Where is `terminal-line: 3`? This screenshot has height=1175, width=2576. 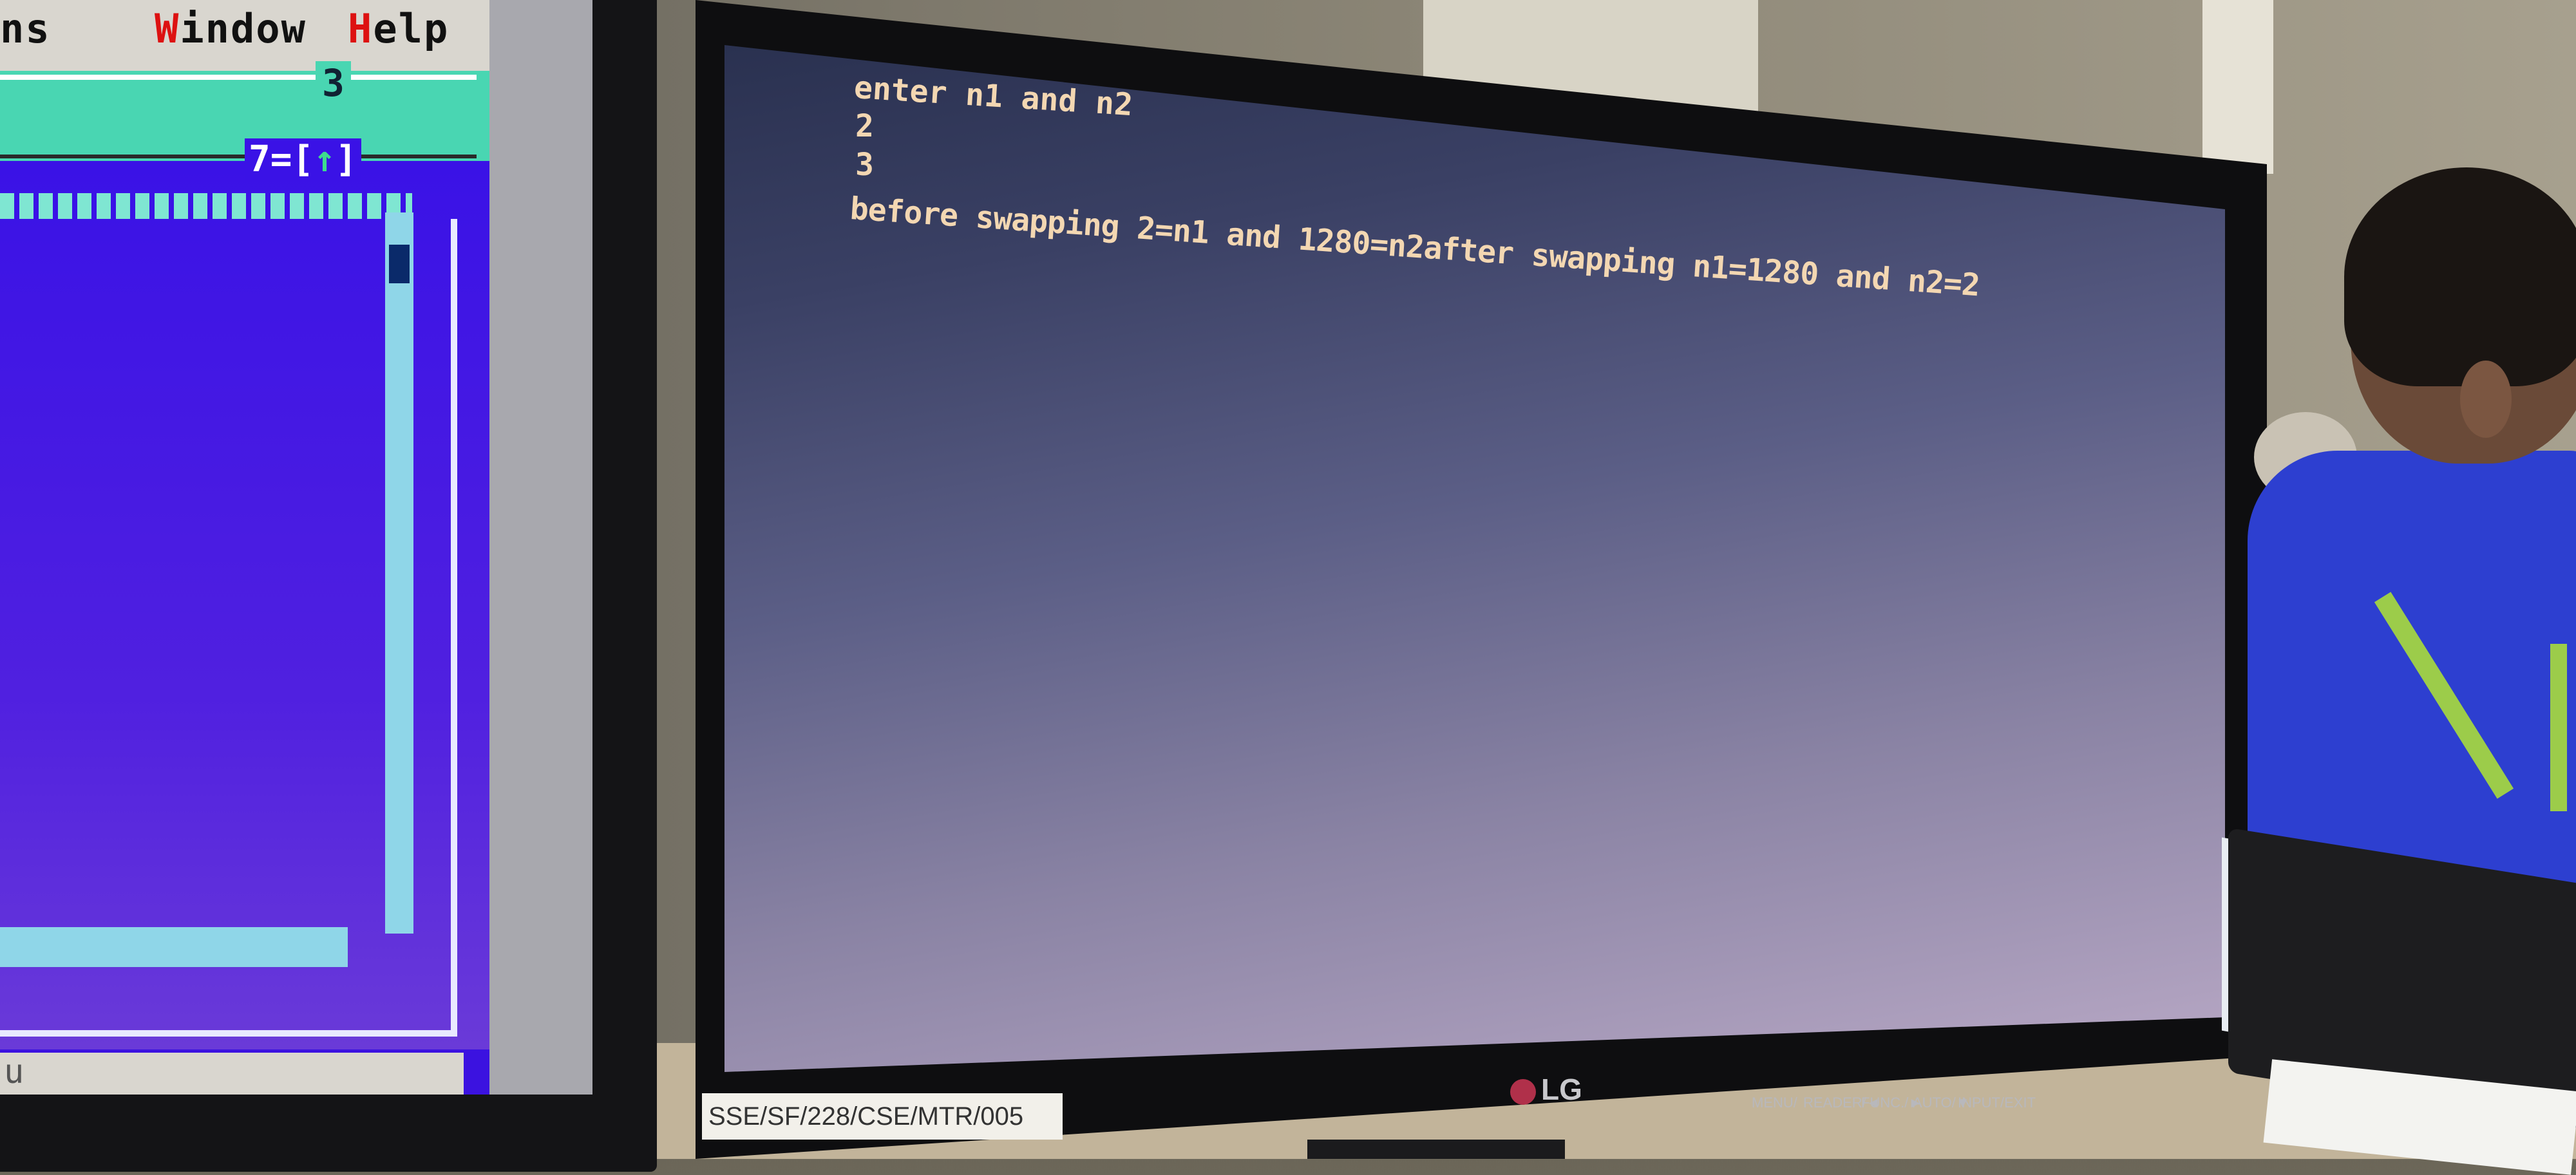 terminal-line: 3 is located at coordinates (865, 165).